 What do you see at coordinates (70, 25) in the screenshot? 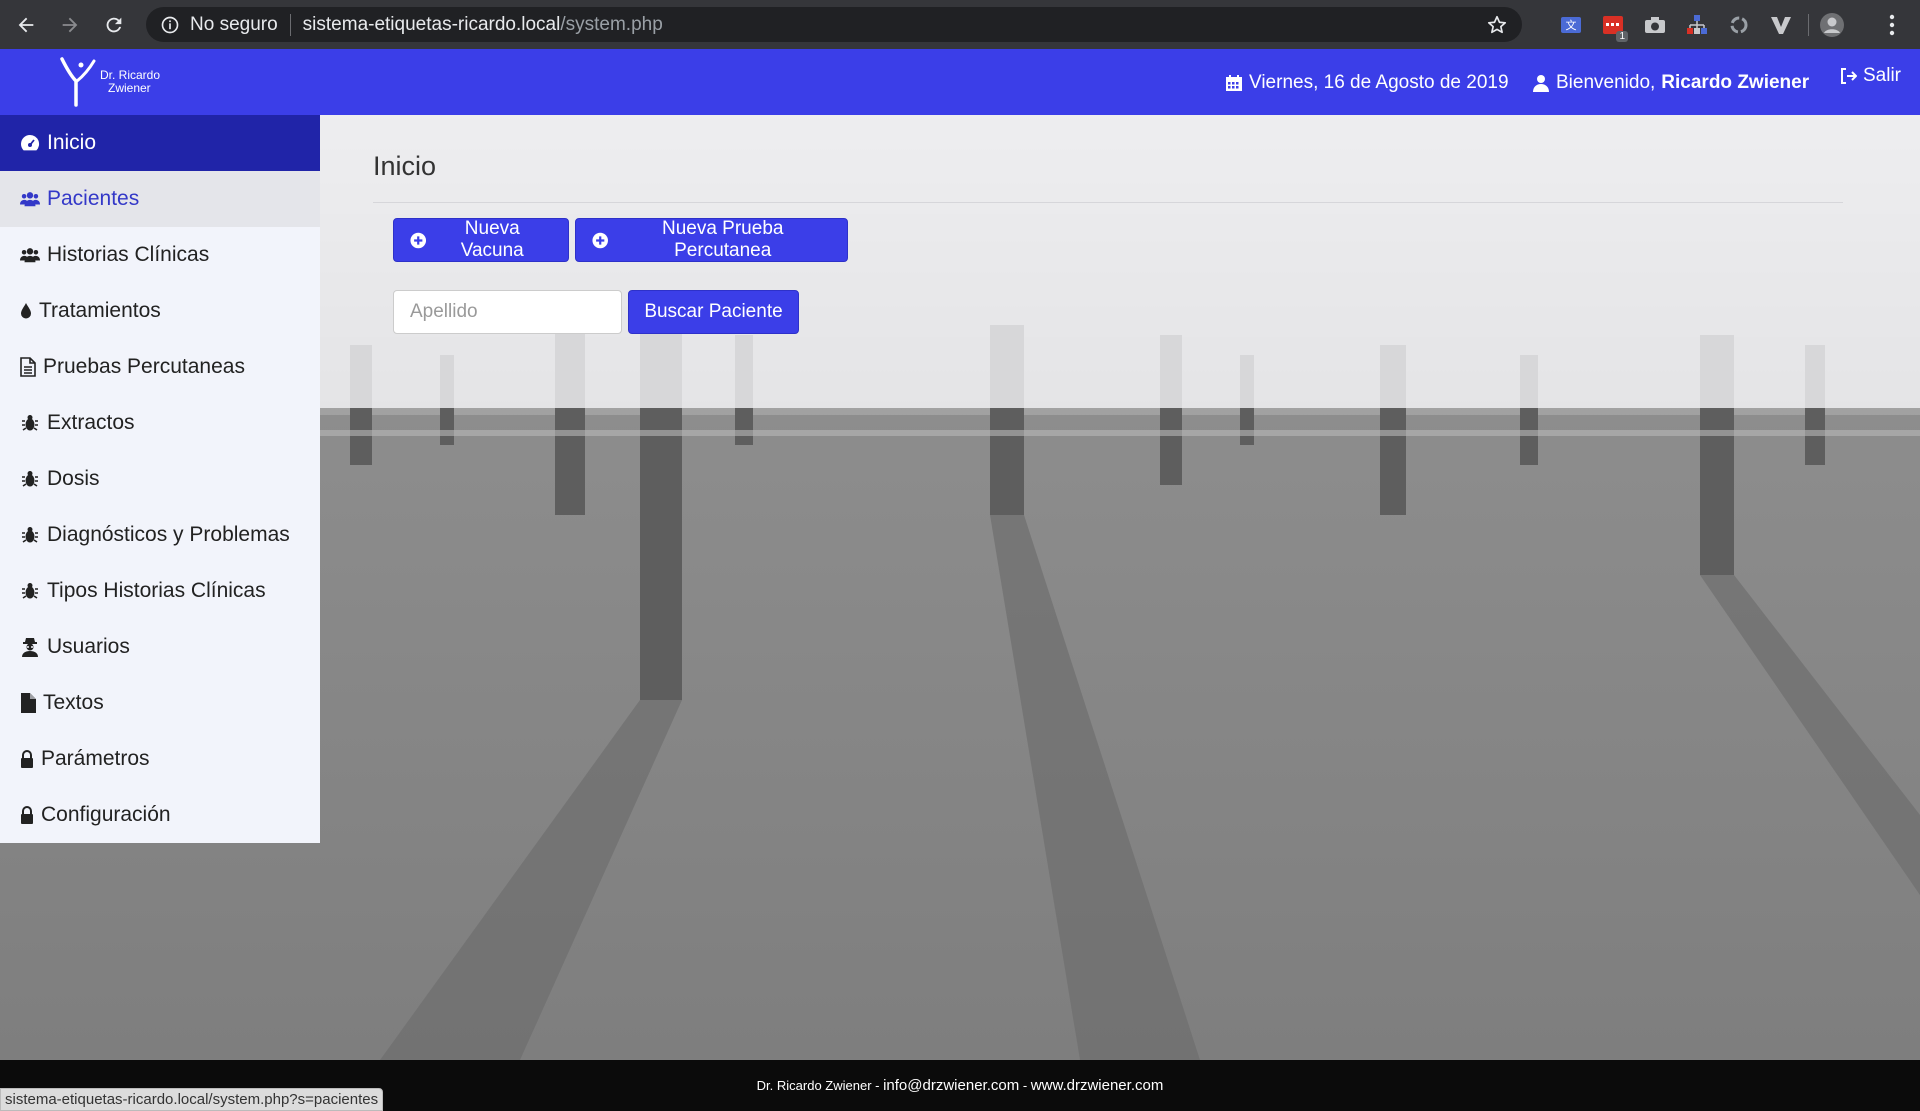
I see `forward-icon` at bounding box center [70, 25].